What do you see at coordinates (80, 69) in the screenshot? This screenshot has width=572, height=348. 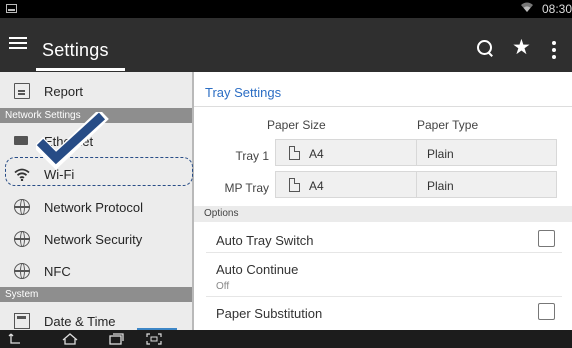 I see `title-underline` at bounding box center [80, 69].